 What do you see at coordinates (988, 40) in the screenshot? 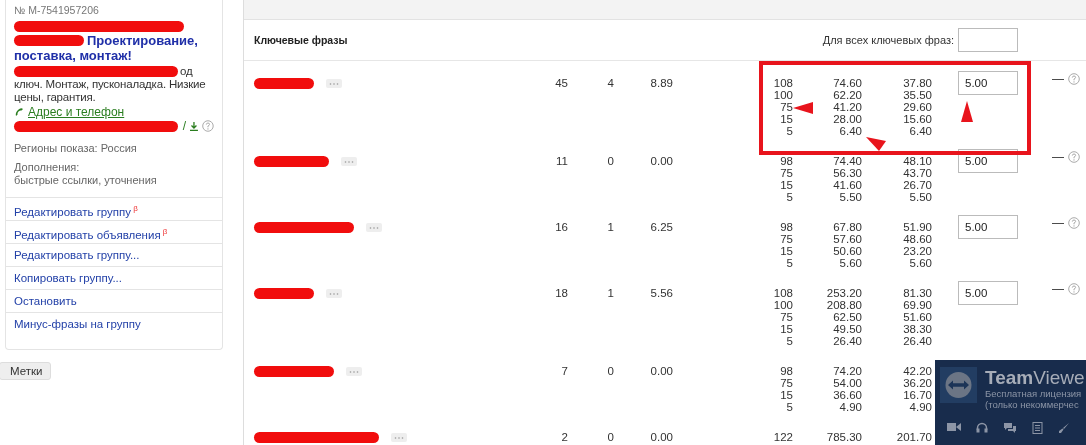
I see `all-bid-field` at bounding box center [988, 40].